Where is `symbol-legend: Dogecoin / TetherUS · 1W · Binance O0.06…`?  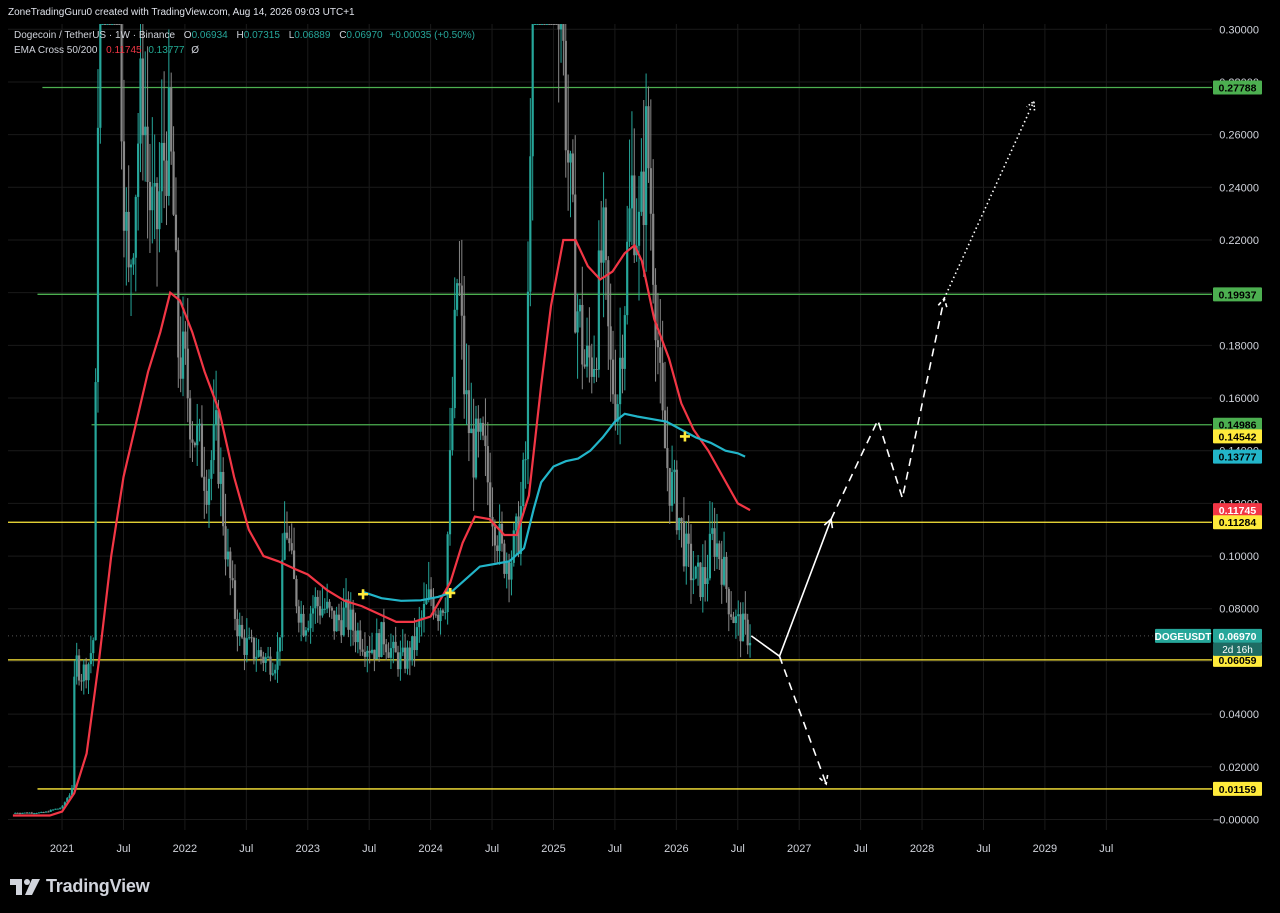 symbol-legend: Dogecoin / TetherUS · 1W · Binance O0.06… is located at coordinates (244, 35).